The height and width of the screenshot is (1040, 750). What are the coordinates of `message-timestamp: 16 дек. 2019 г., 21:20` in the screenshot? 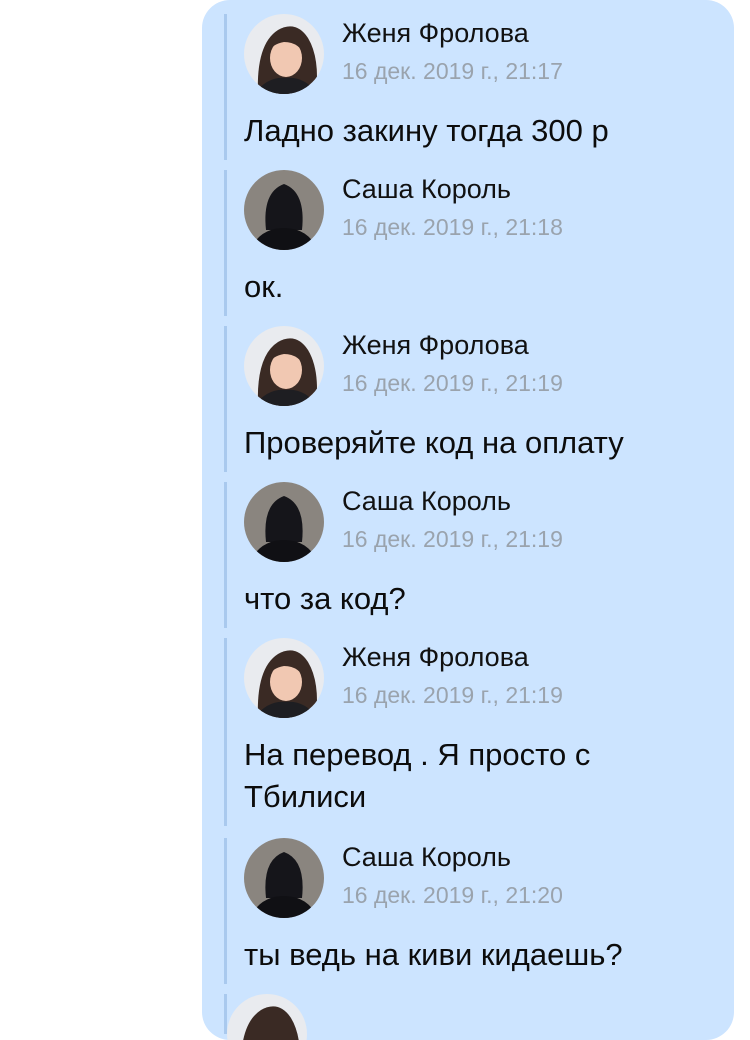 It's located at (452, 895).